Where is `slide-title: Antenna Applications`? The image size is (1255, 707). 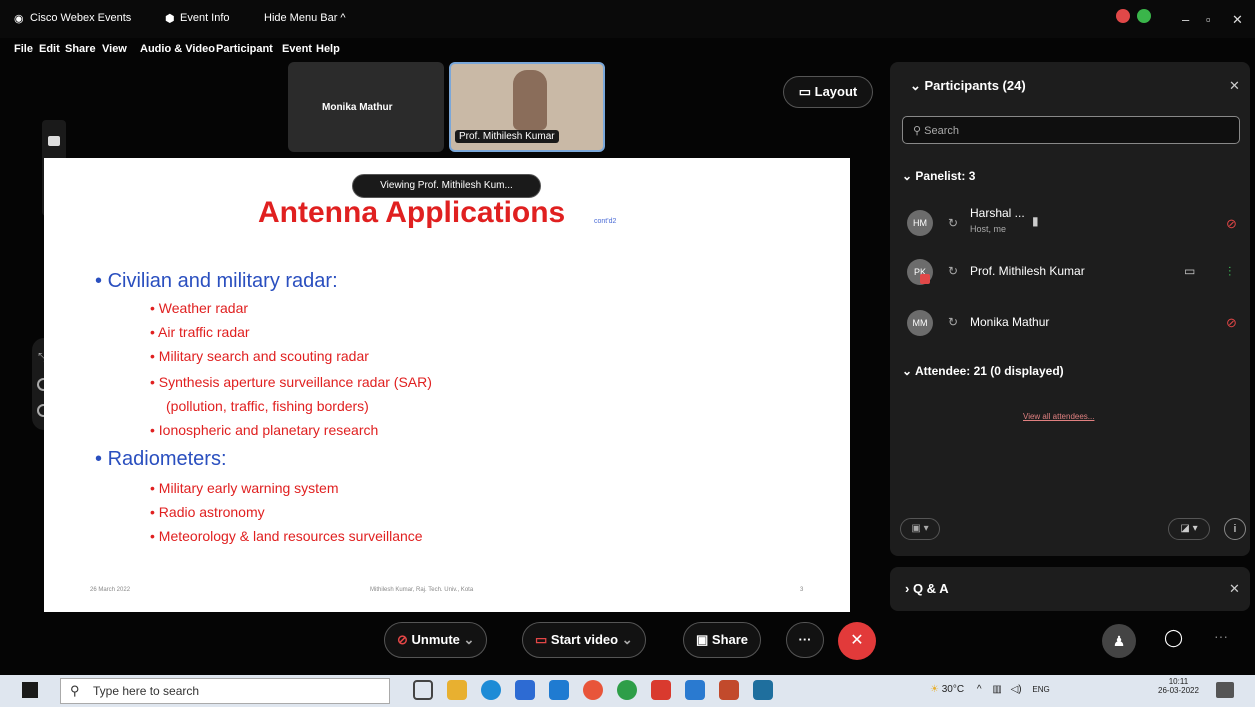 slide-title: Antenna Applications is located at coordinates (412, 212).